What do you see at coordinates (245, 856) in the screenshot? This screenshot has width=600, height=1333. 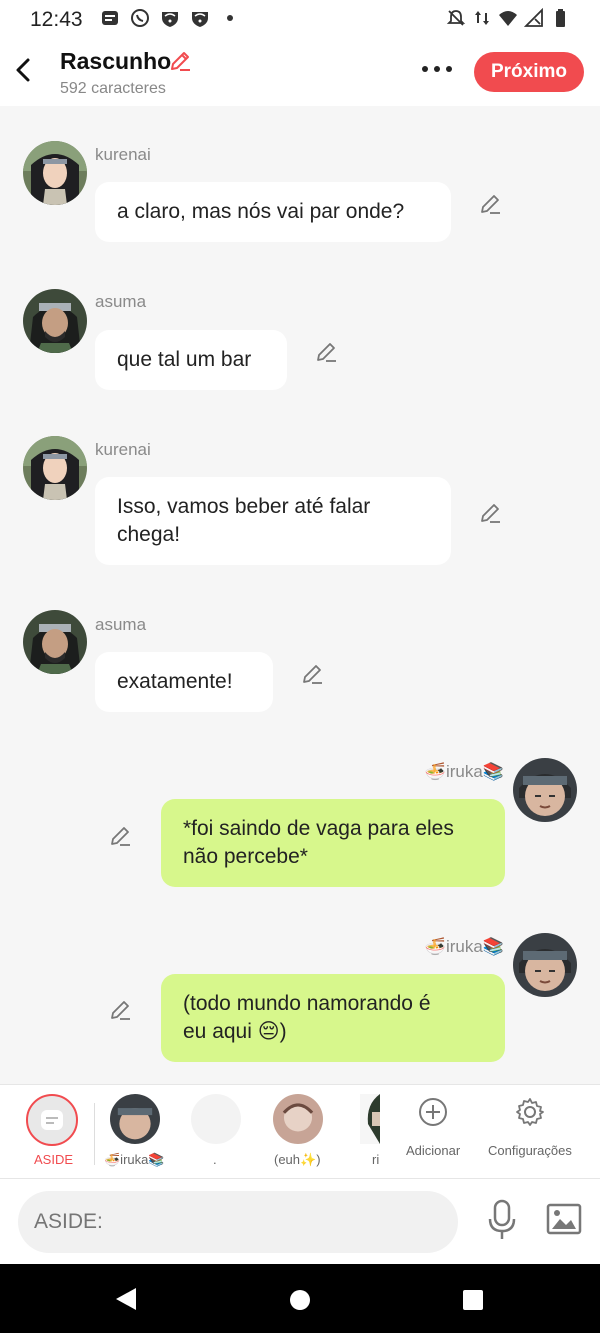 I see `message-text-line: não percebe*` at bounding box center [245, 856].